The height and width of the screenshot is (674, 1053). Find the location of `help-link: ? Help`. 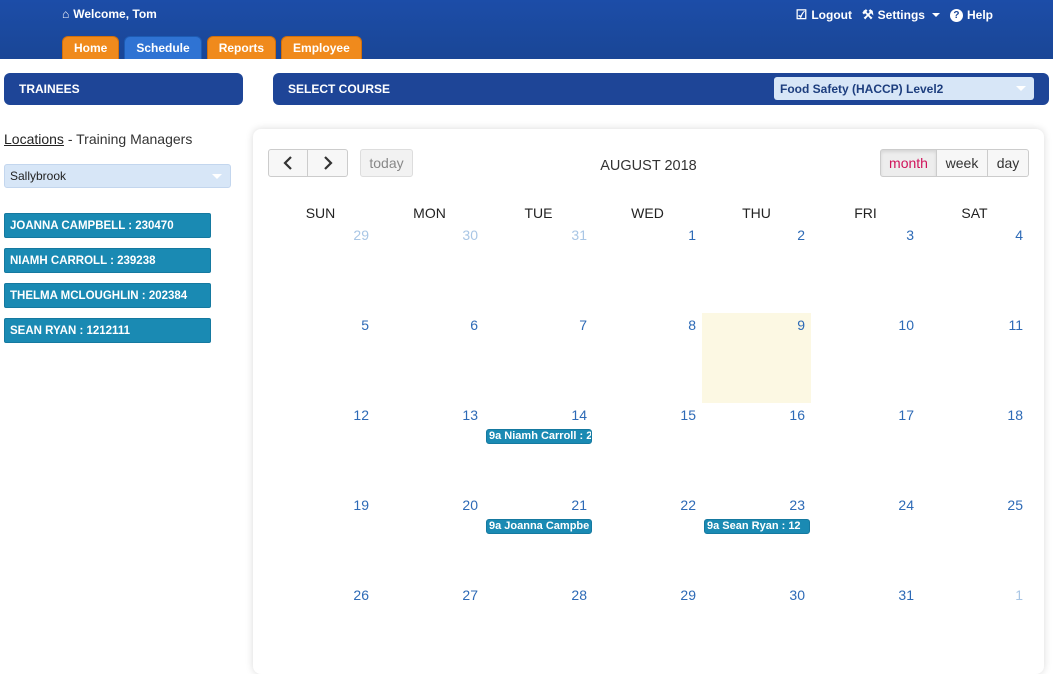

help-link: ? Help is located at coordinates (971, 15).